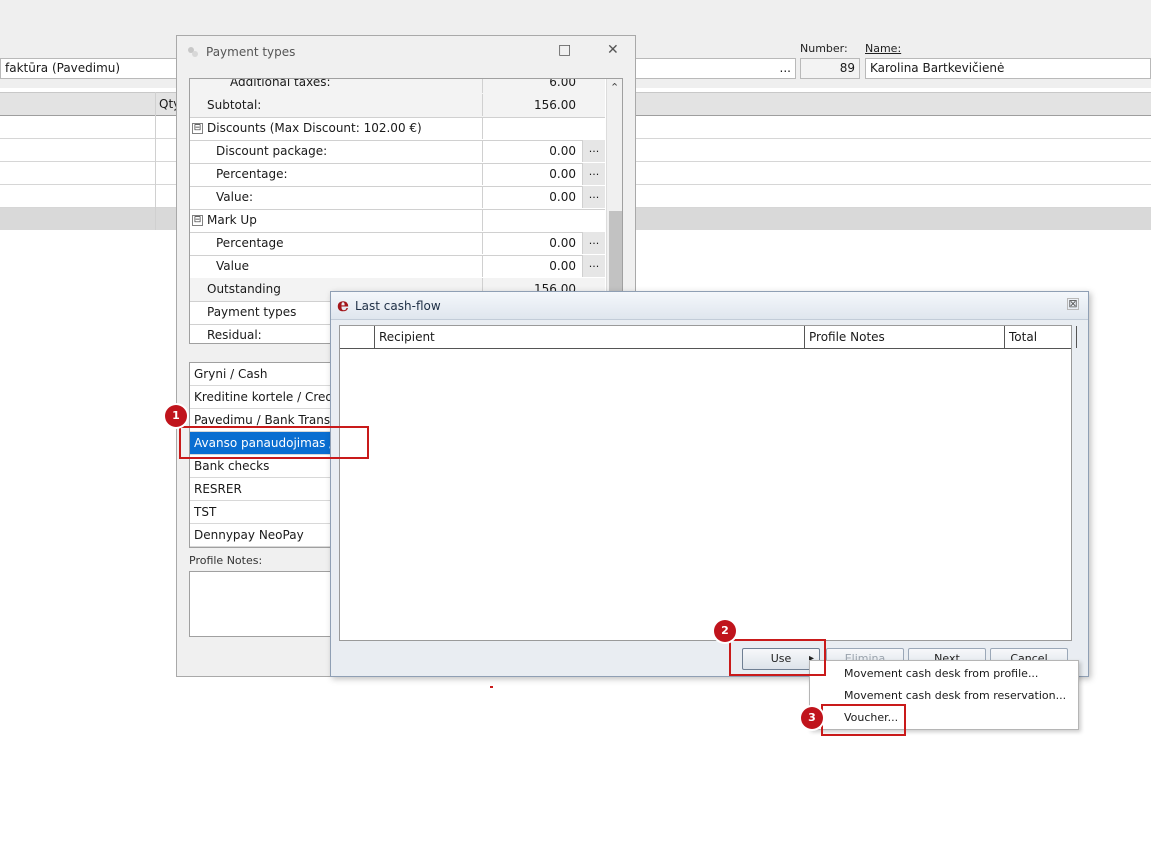 Image resolution: width=1151 pixels, height=845 pixels. Describe the element at coordinates (613, 50) in the screenshot. I see `close-icon: ✕` at that location.